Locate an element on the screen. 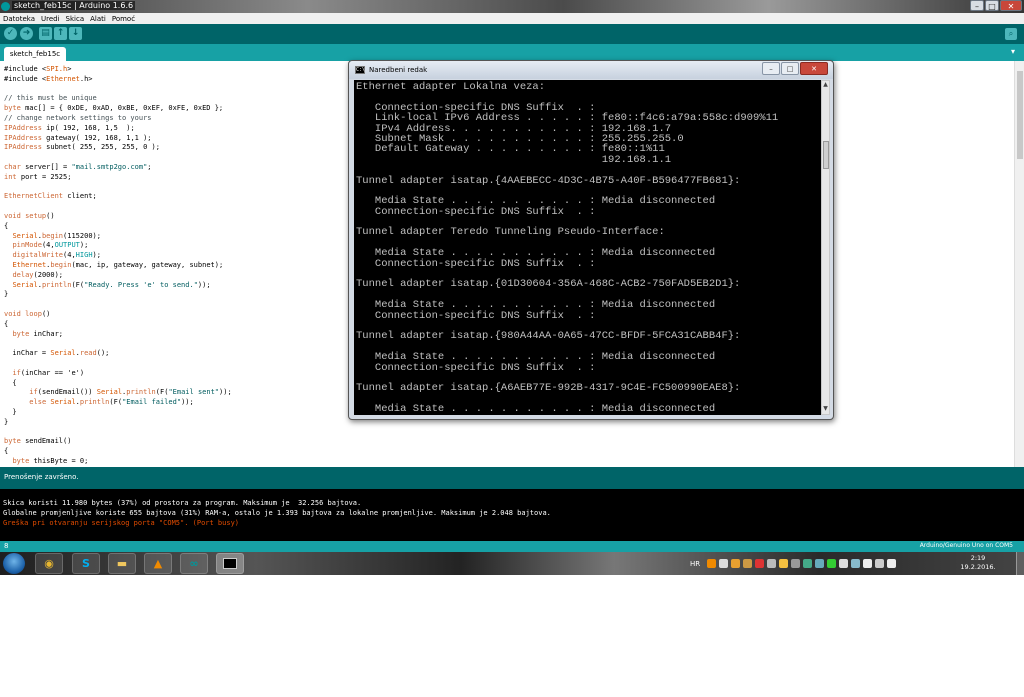  menu-skica: Skica is located at coordinates (75, 19).